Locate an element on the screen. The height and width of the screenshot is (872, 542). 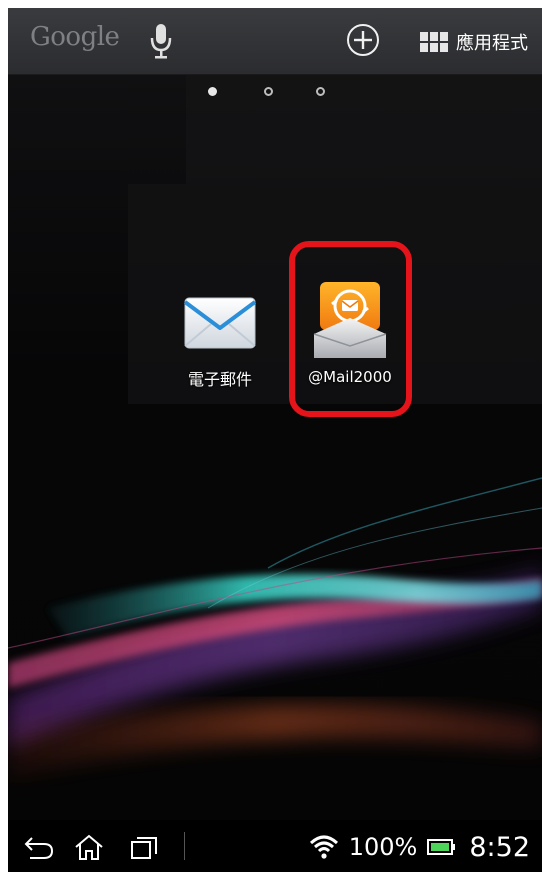
apps-label: 應用程式 is located at coordinates (492, 43).